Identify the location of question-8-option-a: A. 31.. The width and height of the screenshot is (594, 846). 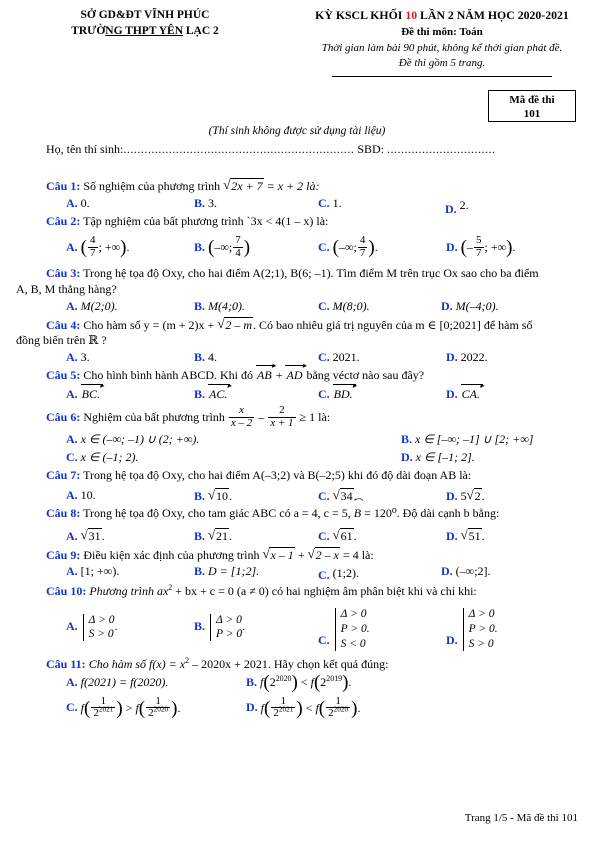
(85, 535).